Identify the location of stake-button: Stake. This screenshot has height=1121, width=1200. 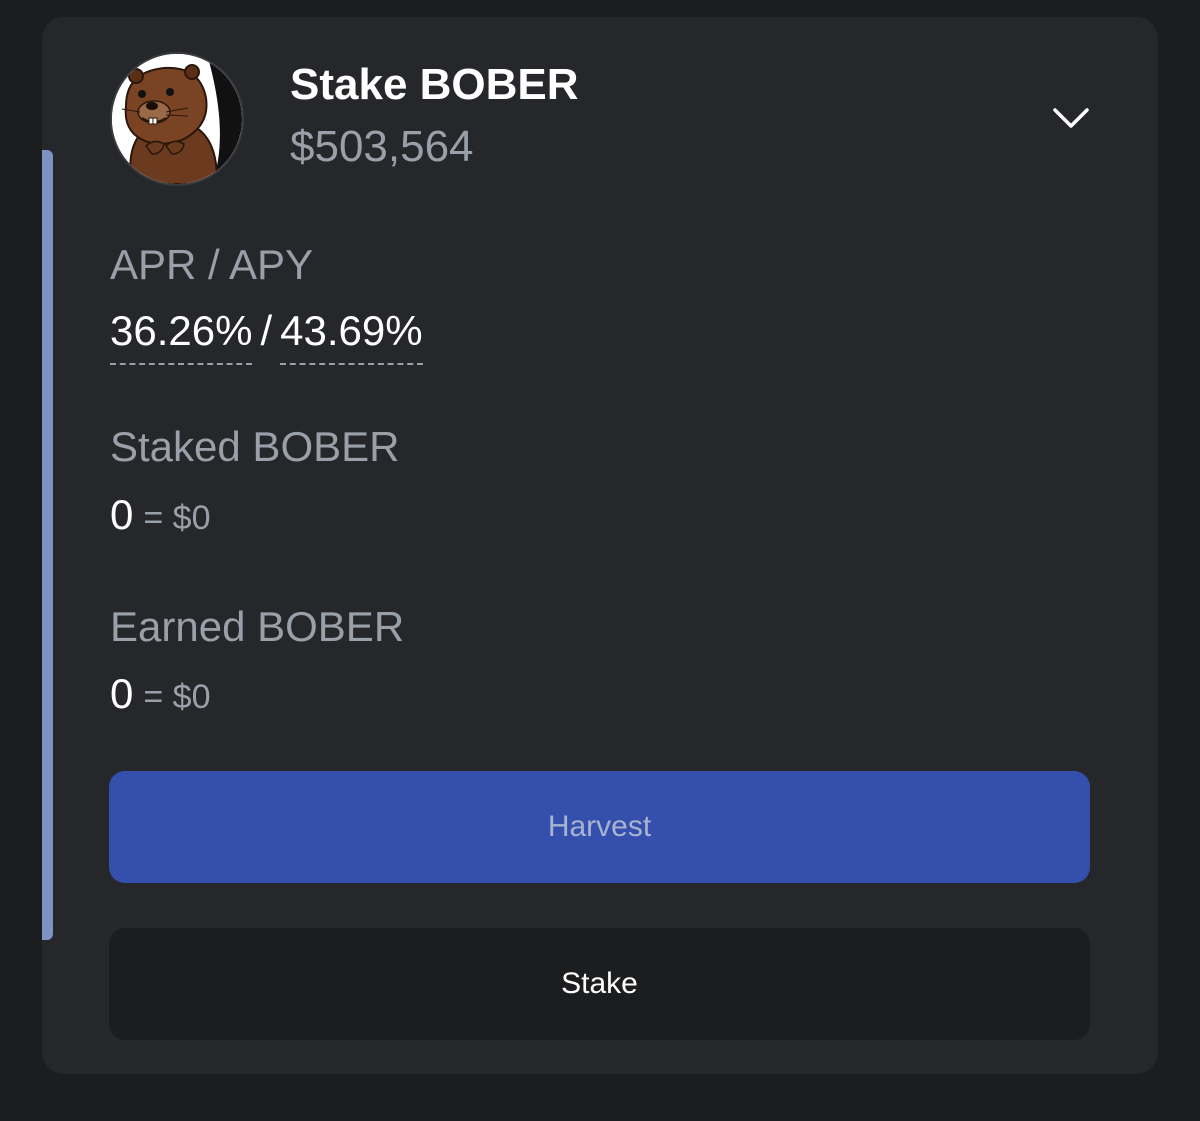
(599, 984).